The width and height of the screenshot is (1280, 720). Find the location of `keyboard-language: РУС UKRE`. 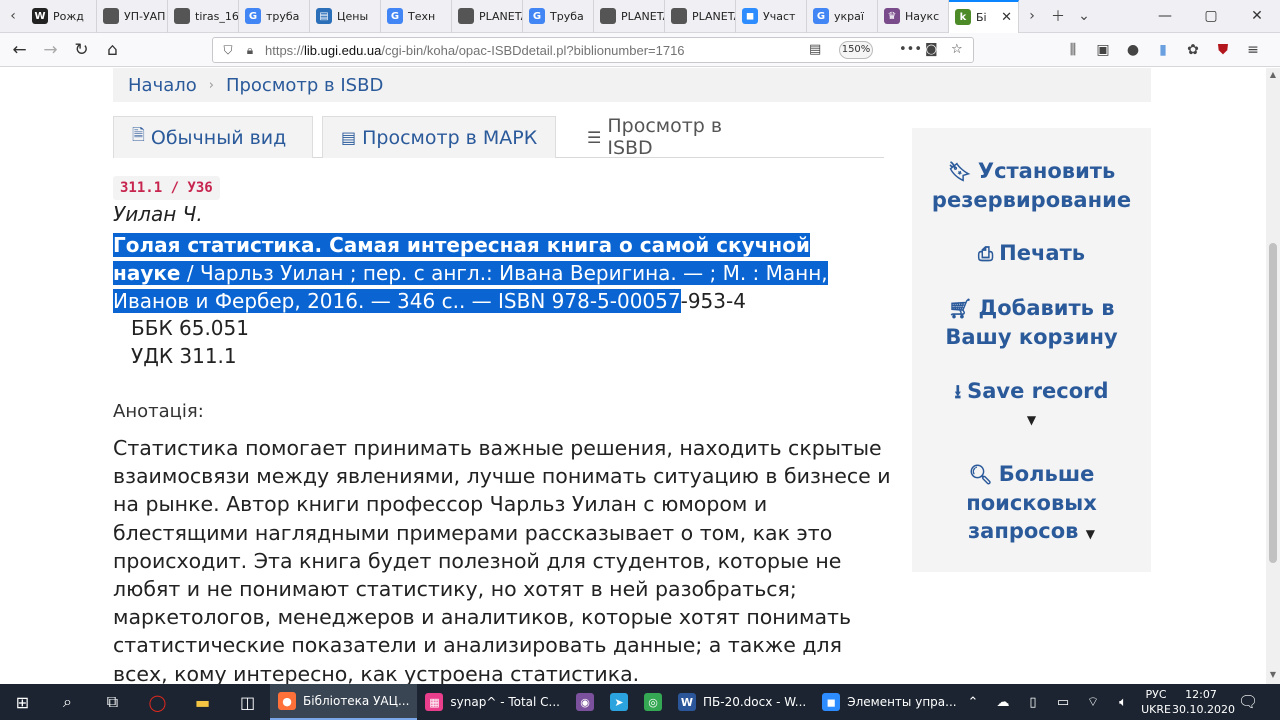

keyboard-language: РУС UKRE is located at coordinates (1156, 702).